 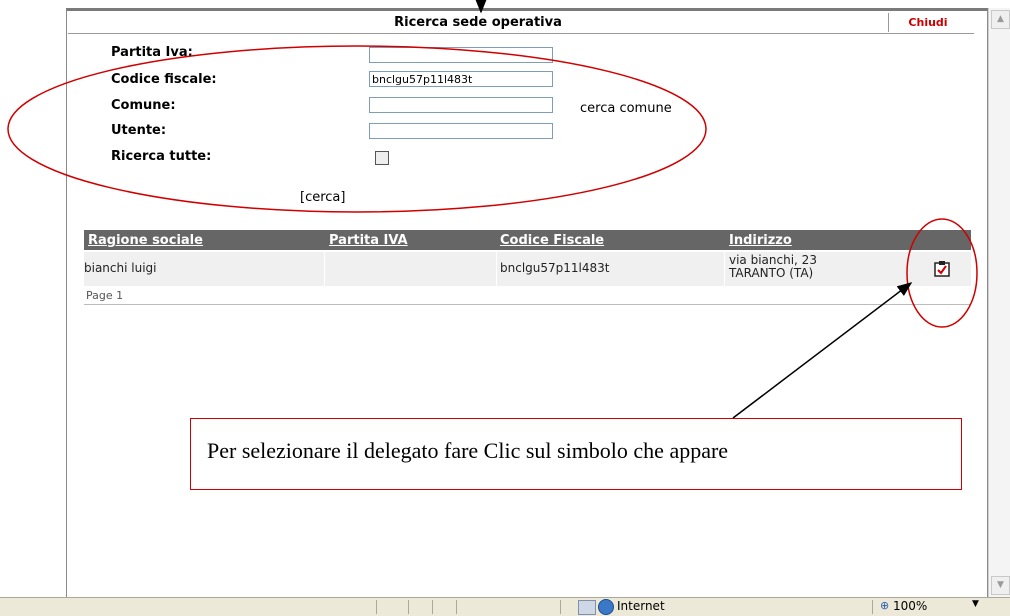 I want to click on pointer-arrow, so click(x=822, y=350).